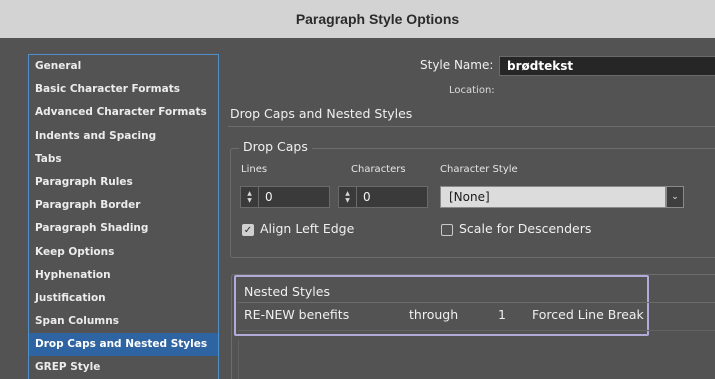 The width and height of the screenshot is (715, 379). I want to click on sidebar-item-basic-character-formats: Basic Character Formats, so click(123, 89).